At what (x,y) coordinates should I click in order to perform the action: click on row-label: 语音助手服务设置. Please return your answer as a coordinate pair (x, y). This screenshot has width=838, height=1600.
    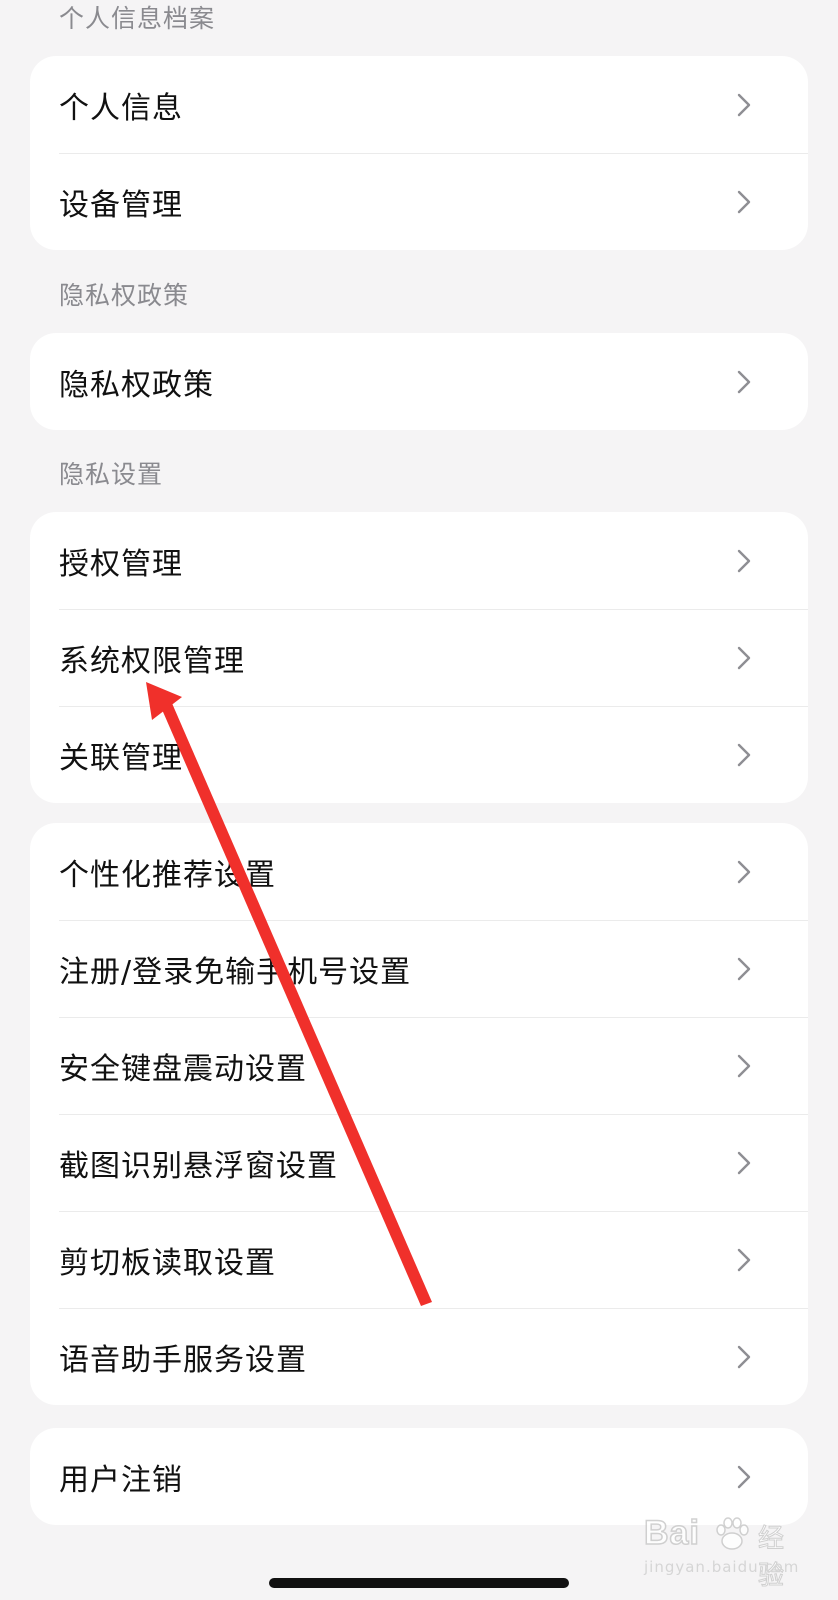
    Looking at the image, I should click on (183, 1360).